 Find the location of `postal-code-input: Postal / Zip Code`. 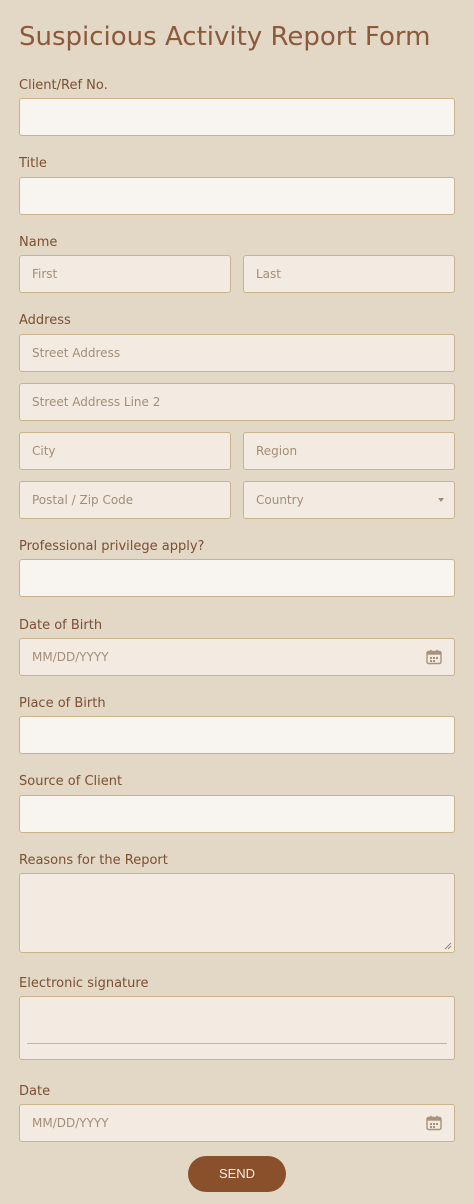

postal-code-input: Postal / Zip Code is located at coordinates (125, 500).